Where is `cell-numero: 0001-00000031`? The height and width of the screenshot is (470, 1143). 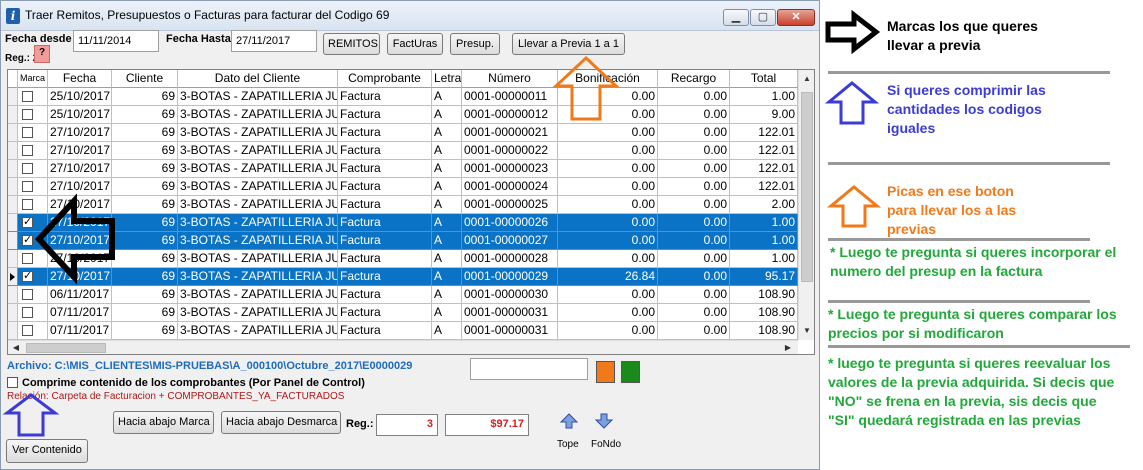 cell-numero: 0001-00000031 is located at coordinates (510, 331).